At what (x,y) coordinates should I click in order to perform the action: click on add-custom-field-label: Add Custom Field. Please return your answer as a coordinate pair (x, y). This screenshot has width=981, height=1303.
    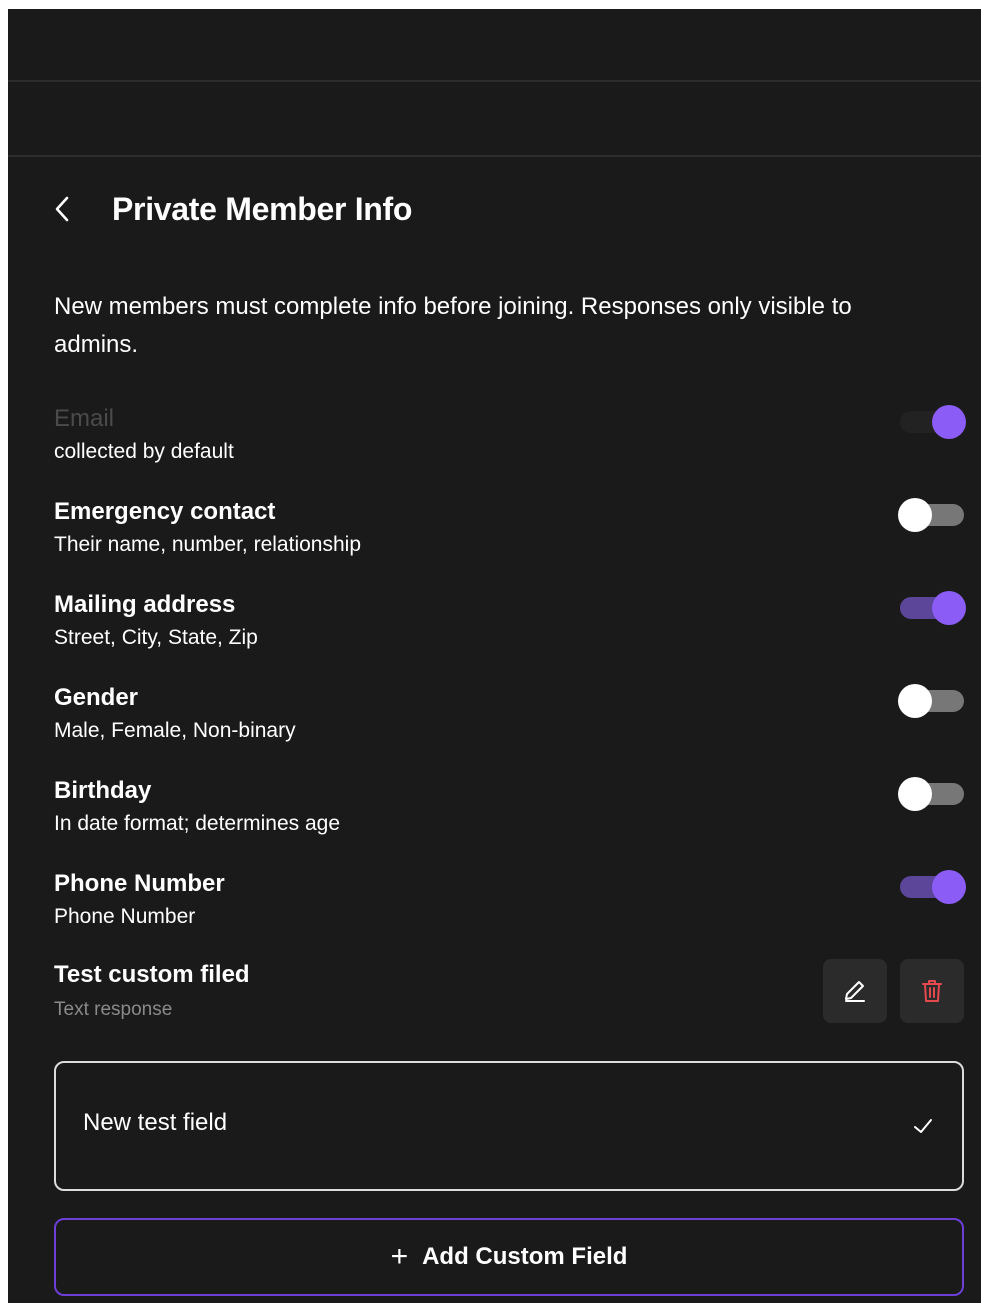
    Looking at the image, I should click on (525, 1256).